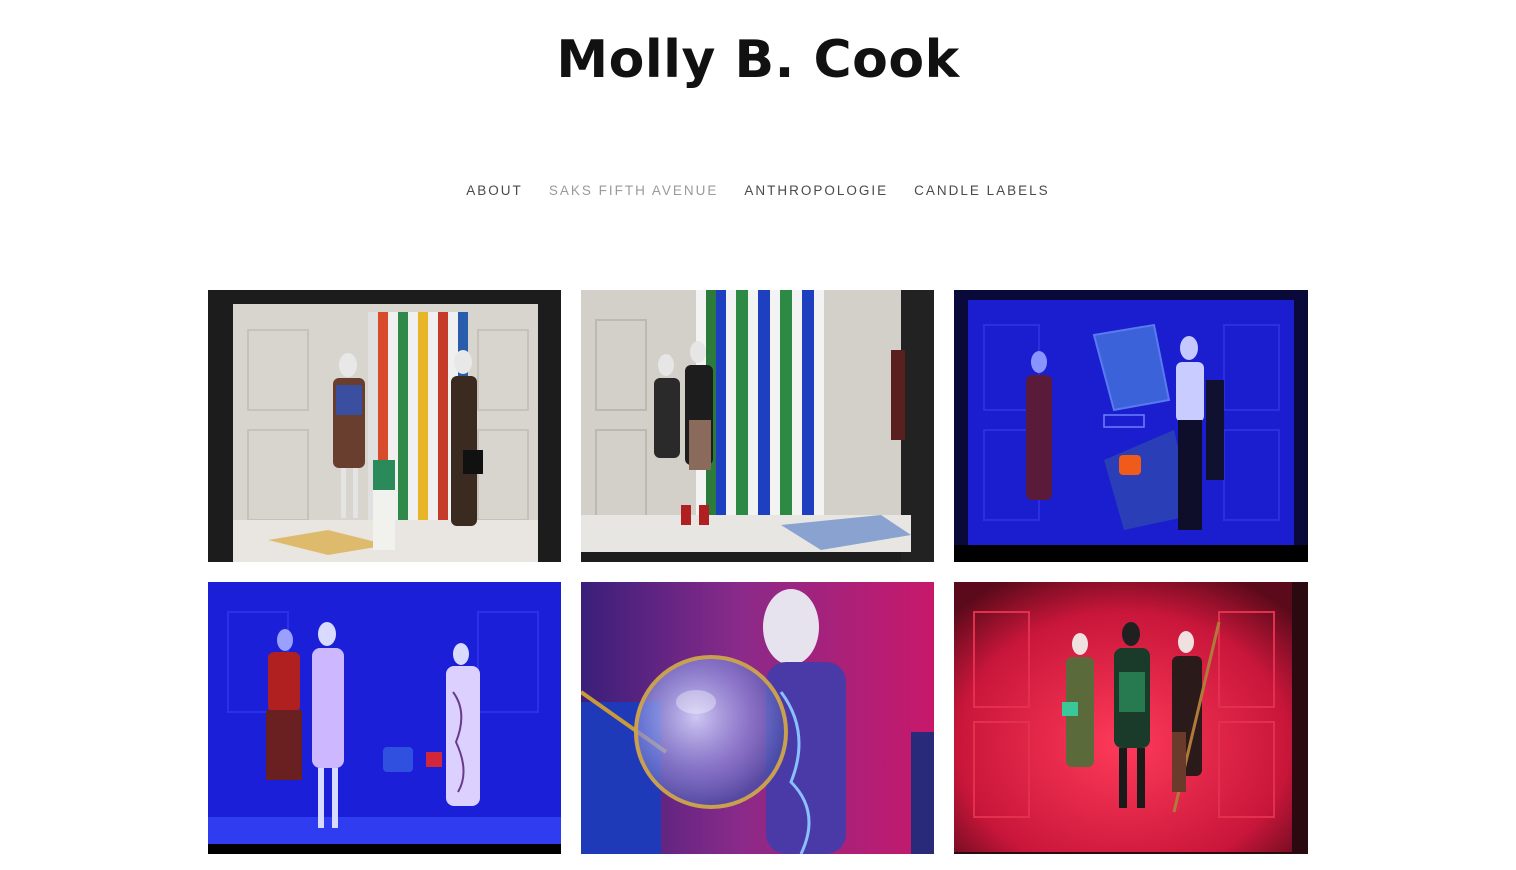 The image size is (1516, 870). What do you see at coordinates (758, 60) in the screenshot?
I see `site-title: Molly B. Cook` at bounding box center [758, 60].